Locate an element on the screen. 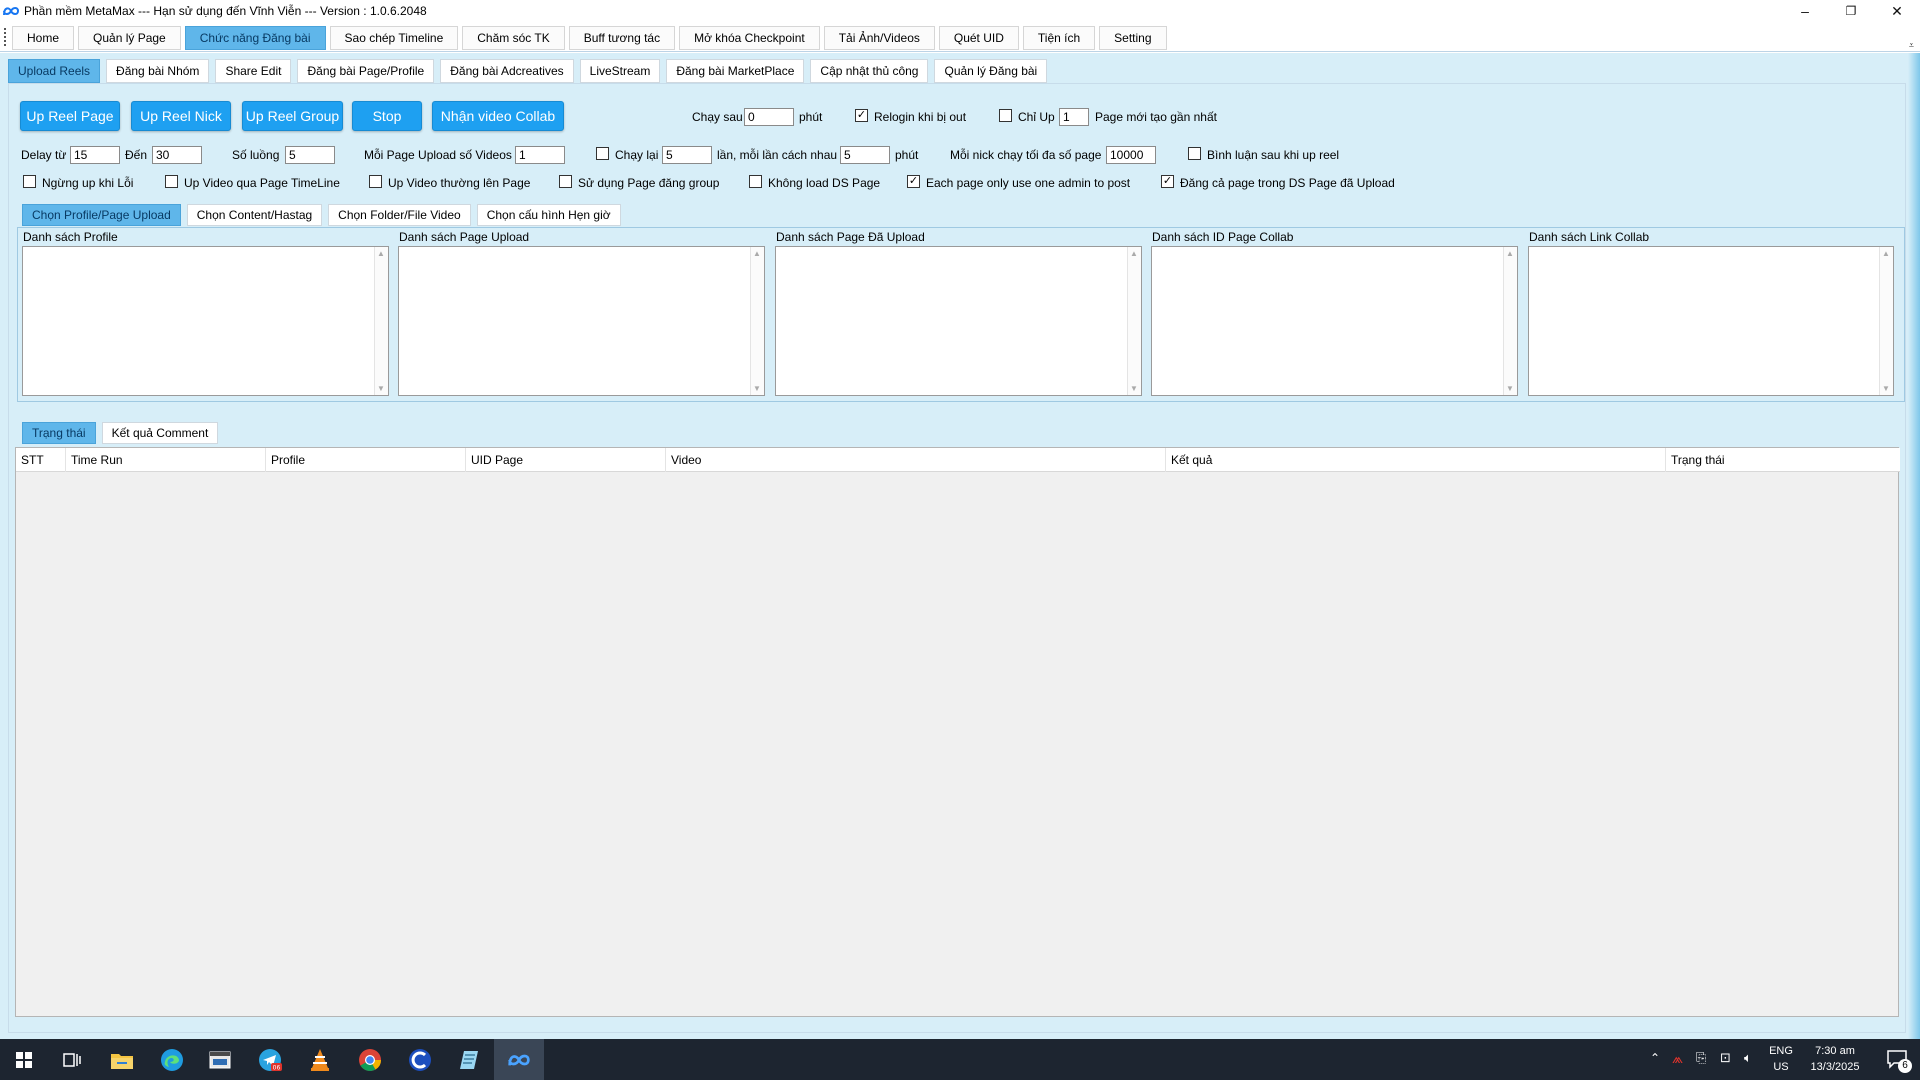  tab-trang-thai: Trạng thái is located at coordinates (59, 433).